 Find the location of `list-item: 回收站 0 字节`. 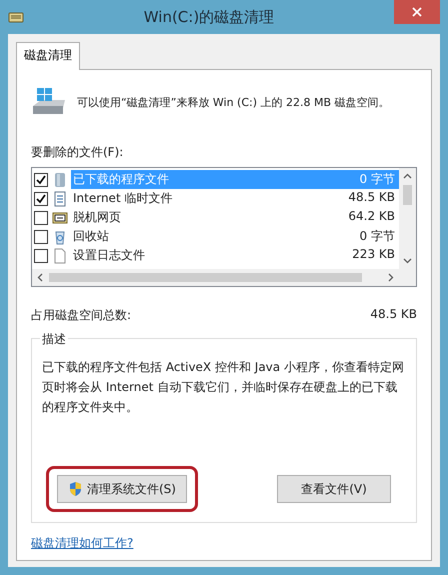

list-item: 回收站 0 字节 is located at coordinates (235, 236).